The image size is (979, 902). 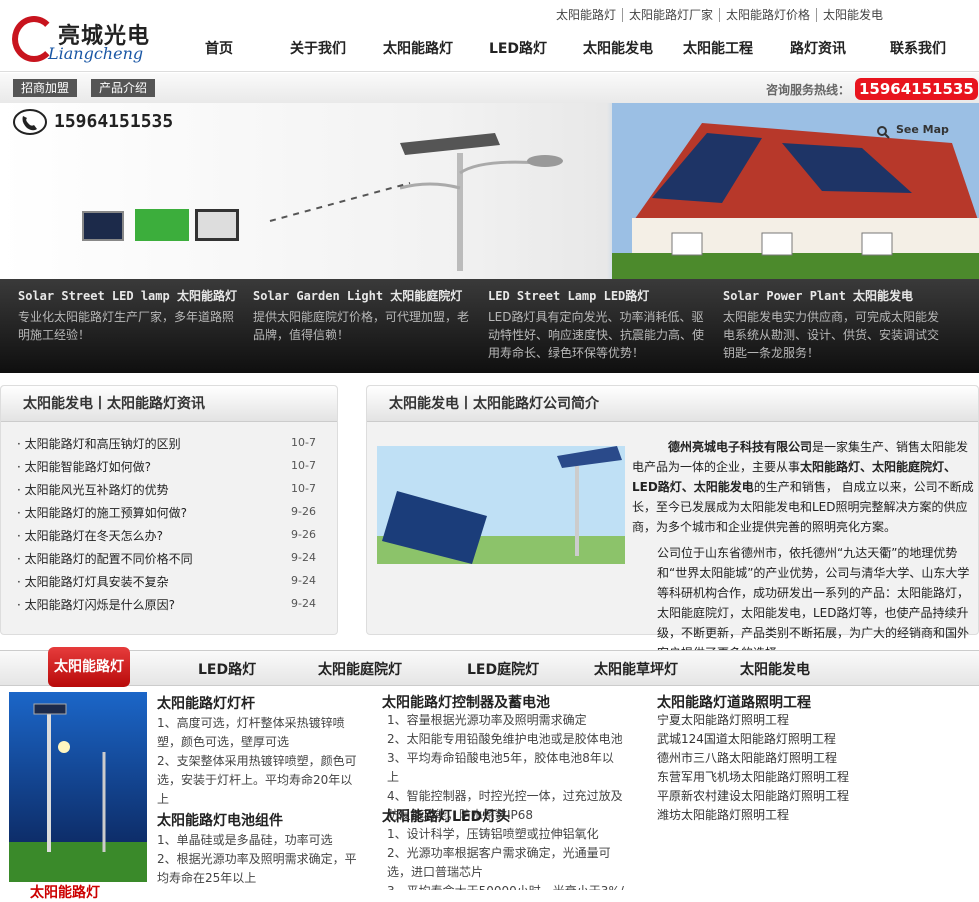 I want to click on feature-desc: 专业化太阳能路灯生产厂家，多年道路照明施工经验！, so click(x=126, y=326).